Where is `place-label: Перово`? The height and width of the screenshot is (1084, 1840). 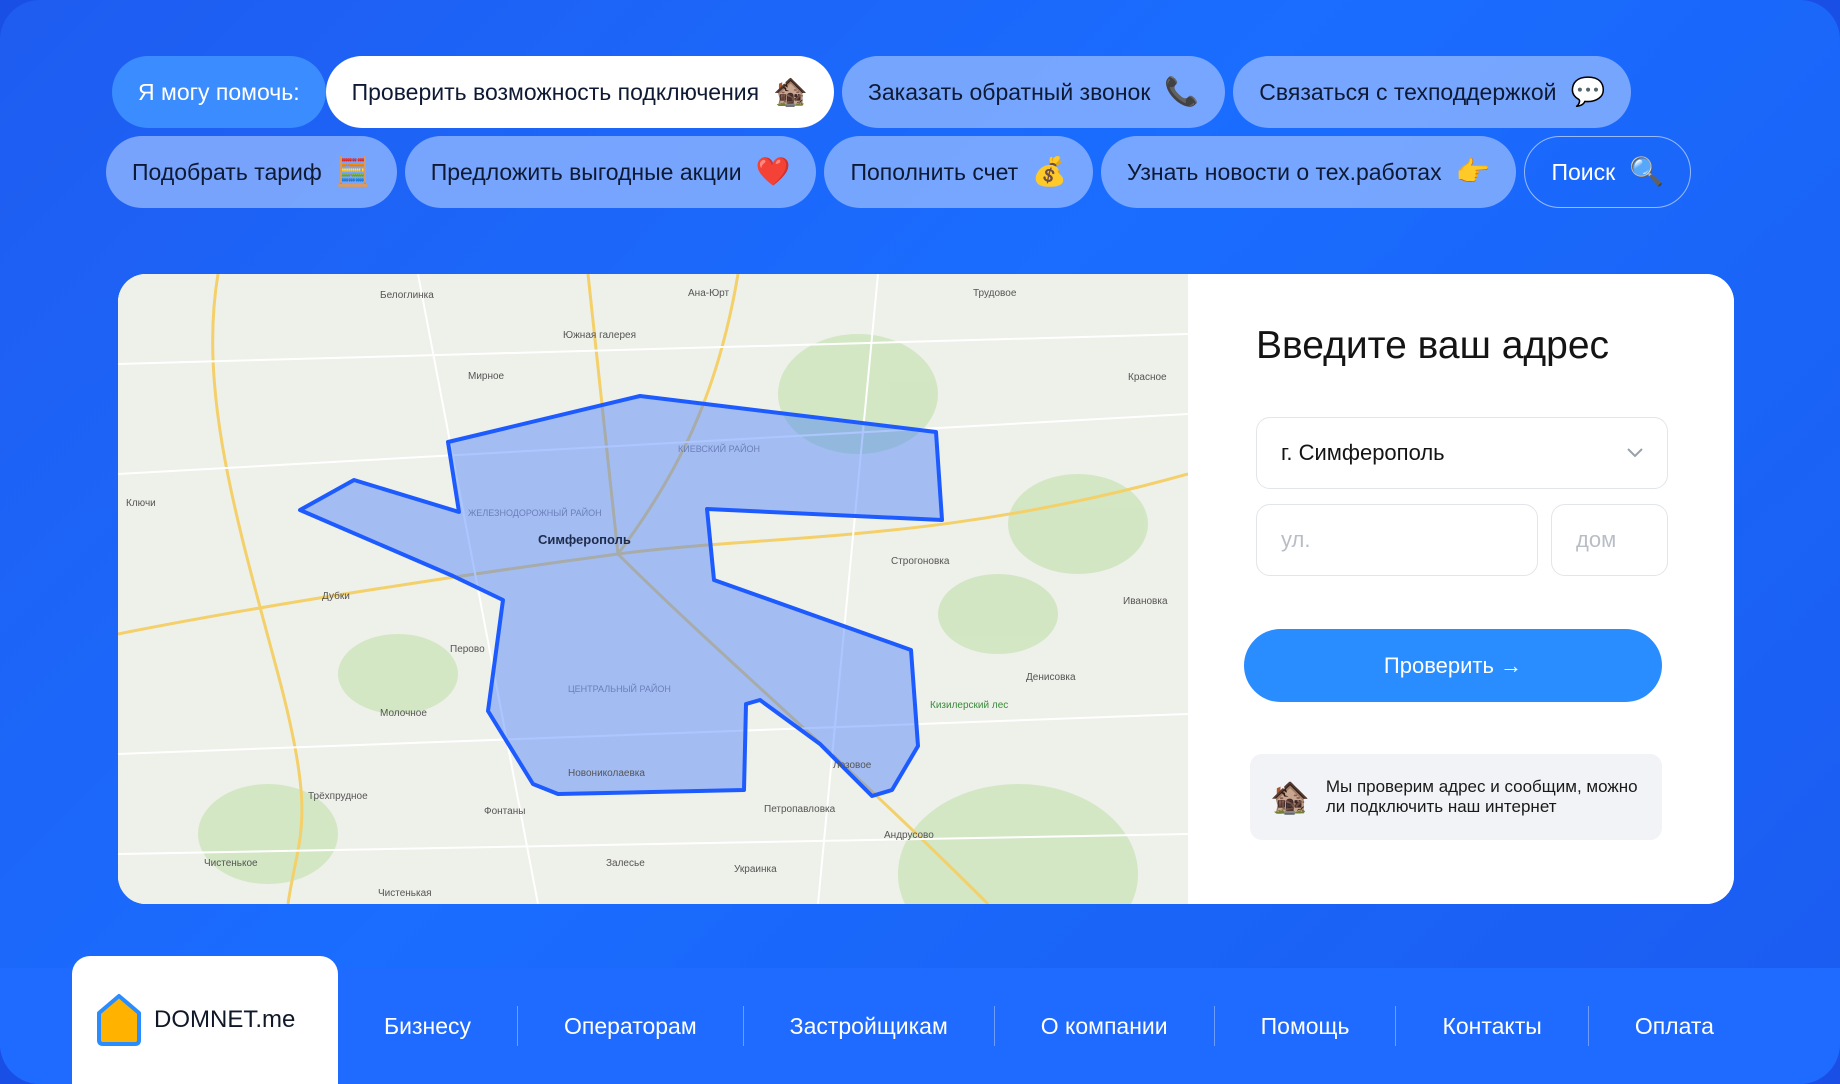 place-label: Перово is located at coordinates (467, 649).